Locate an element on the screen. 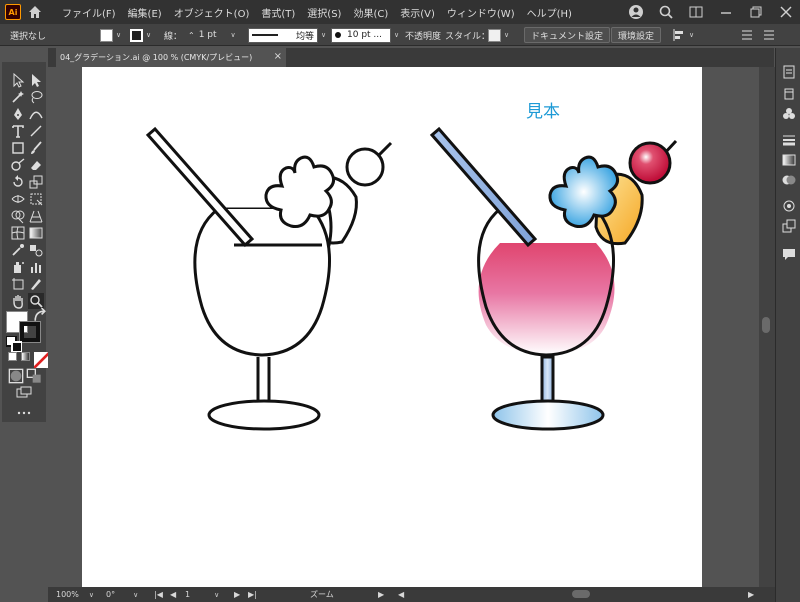  blend-tool-icon is located at coordinates (36, 250).